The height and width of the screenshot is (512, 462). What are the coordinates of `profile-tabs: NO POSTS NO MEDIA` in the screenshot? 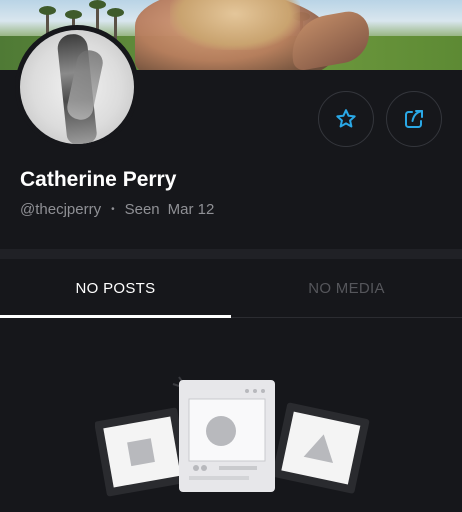 It's located at (231, 288).